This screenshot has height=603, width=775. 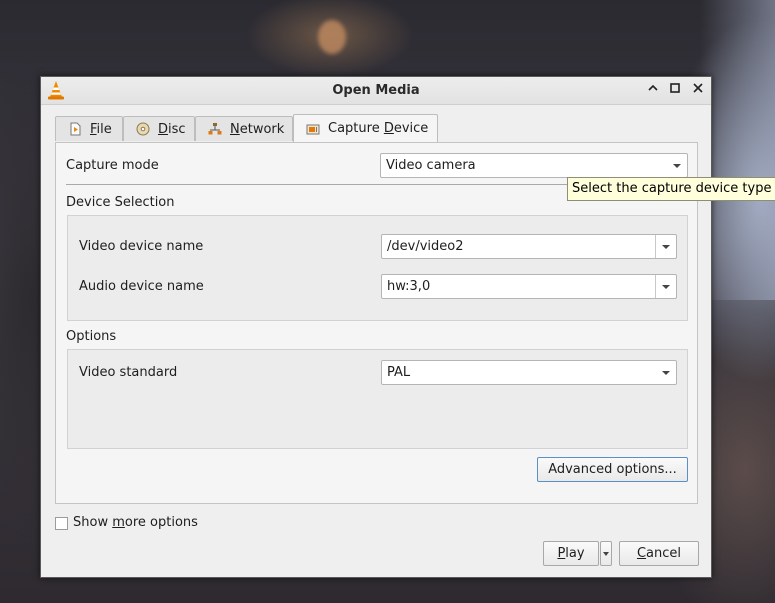 I want to click on chevron-up-icon, so click(x=653, y=87).